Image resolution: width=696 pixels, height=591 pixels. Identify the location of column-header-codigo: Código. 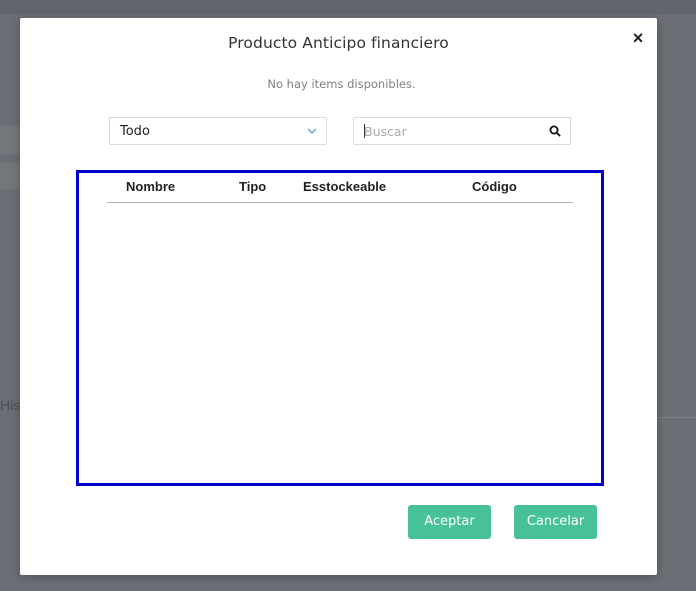
(494, 186).